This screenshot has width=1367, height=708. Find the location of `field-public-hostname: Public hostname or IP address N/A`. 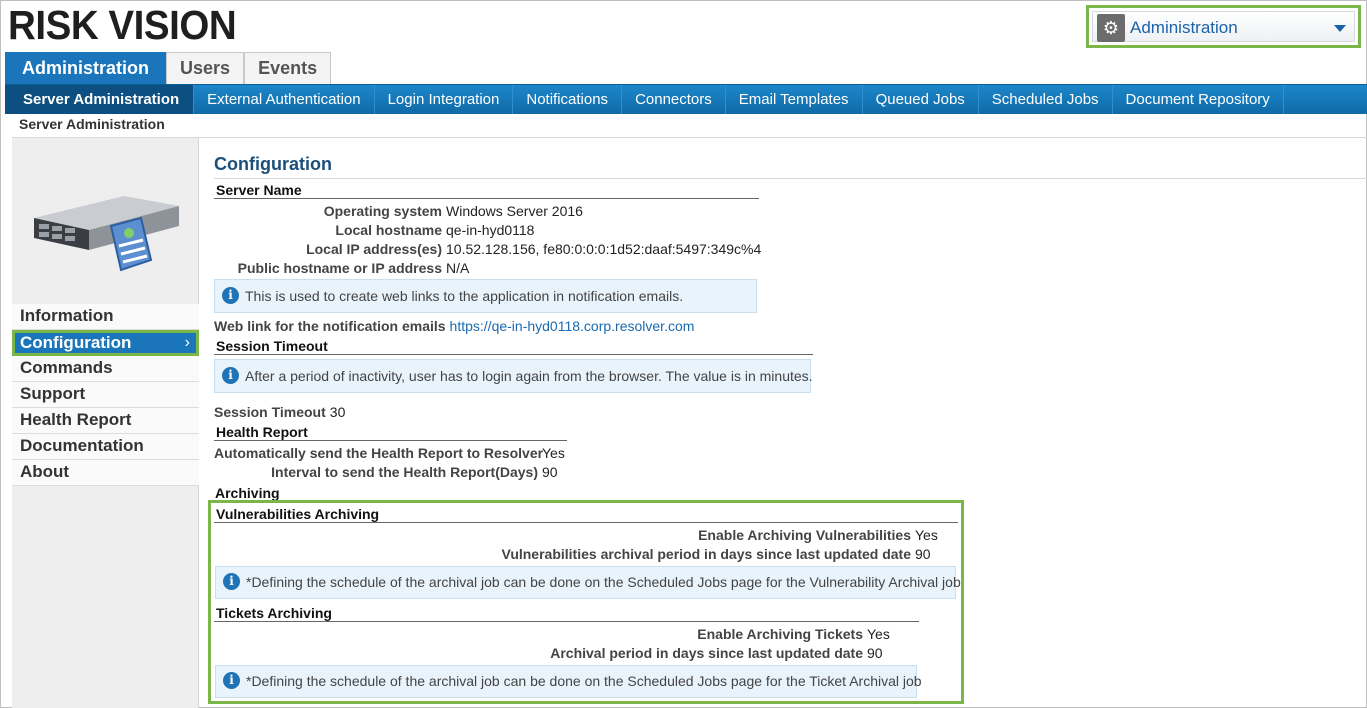

field-public-hostname: Public hostname or IP address N/A is located at coordinates (353, 268).